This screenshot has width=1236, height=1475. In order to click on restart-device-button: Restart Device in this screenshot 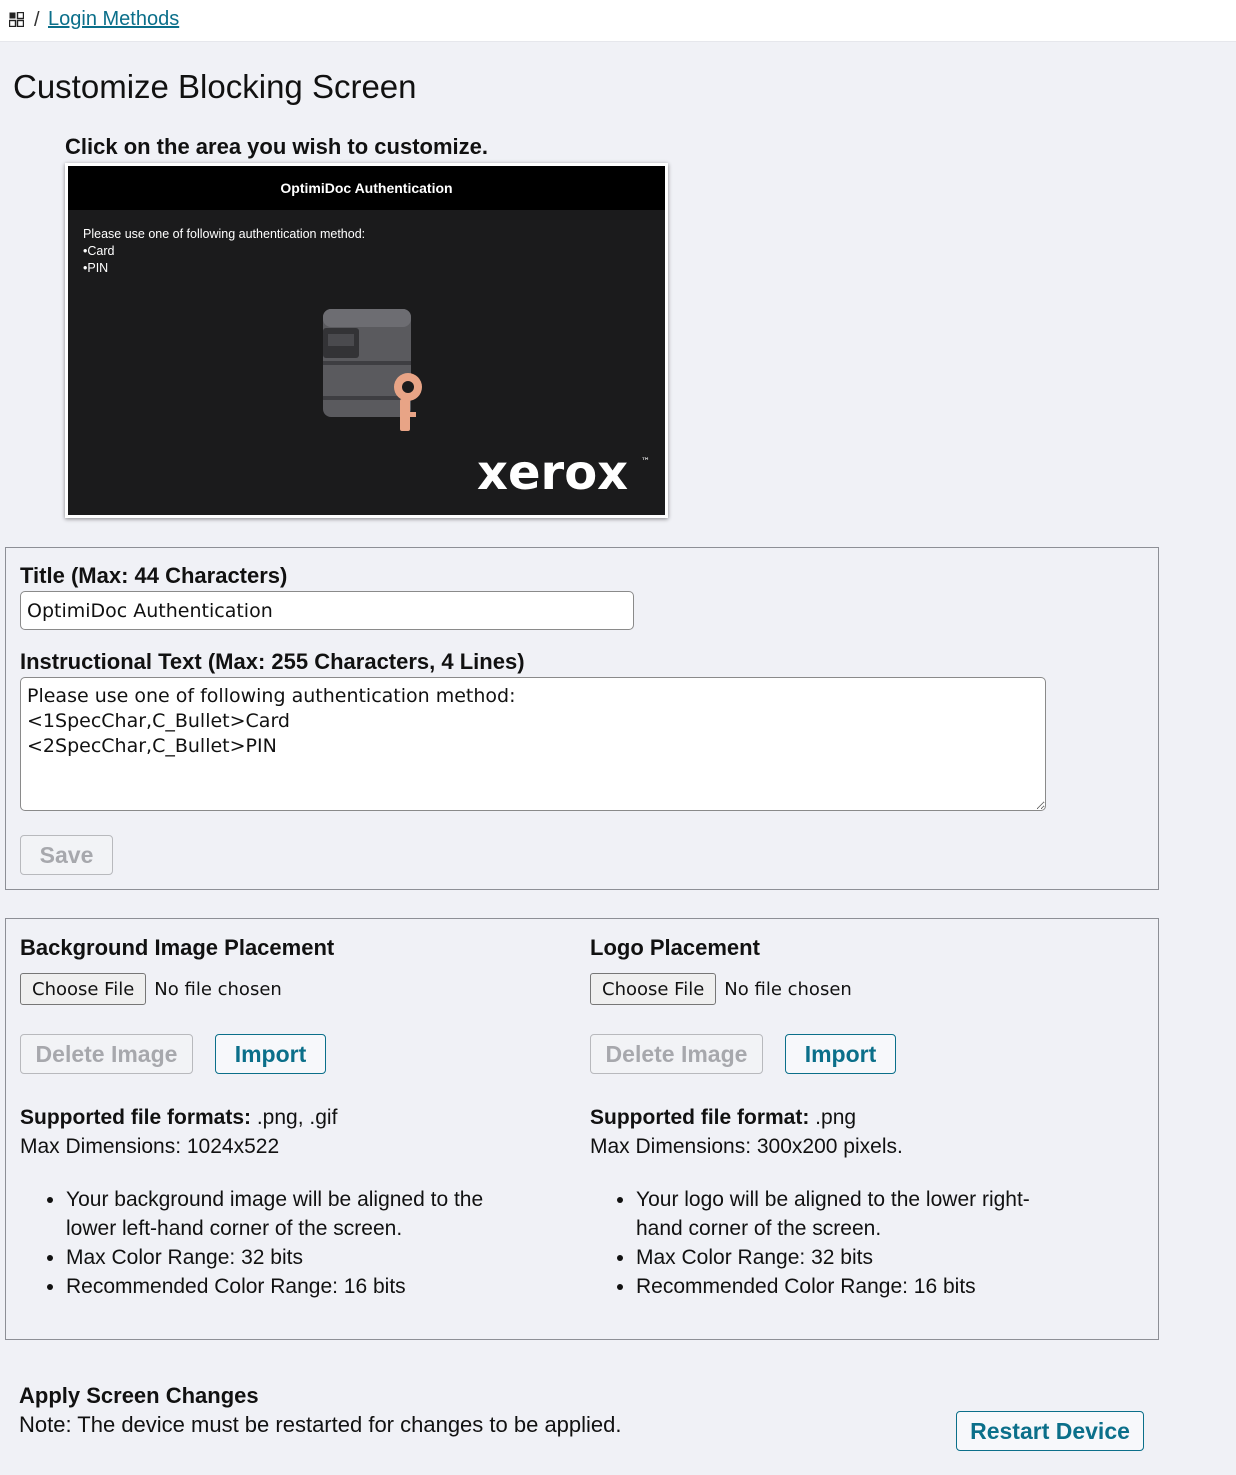, I will do `click(1050, 1431)`.